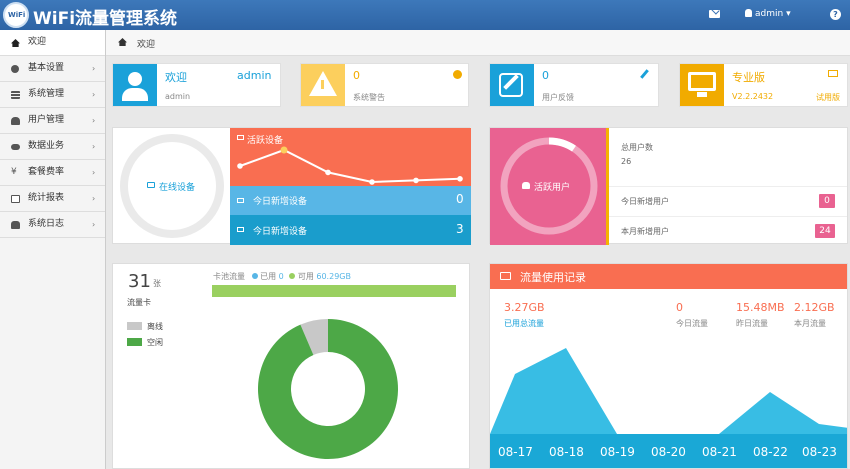  I want to click on help-icon: ?, so click(835, 14).